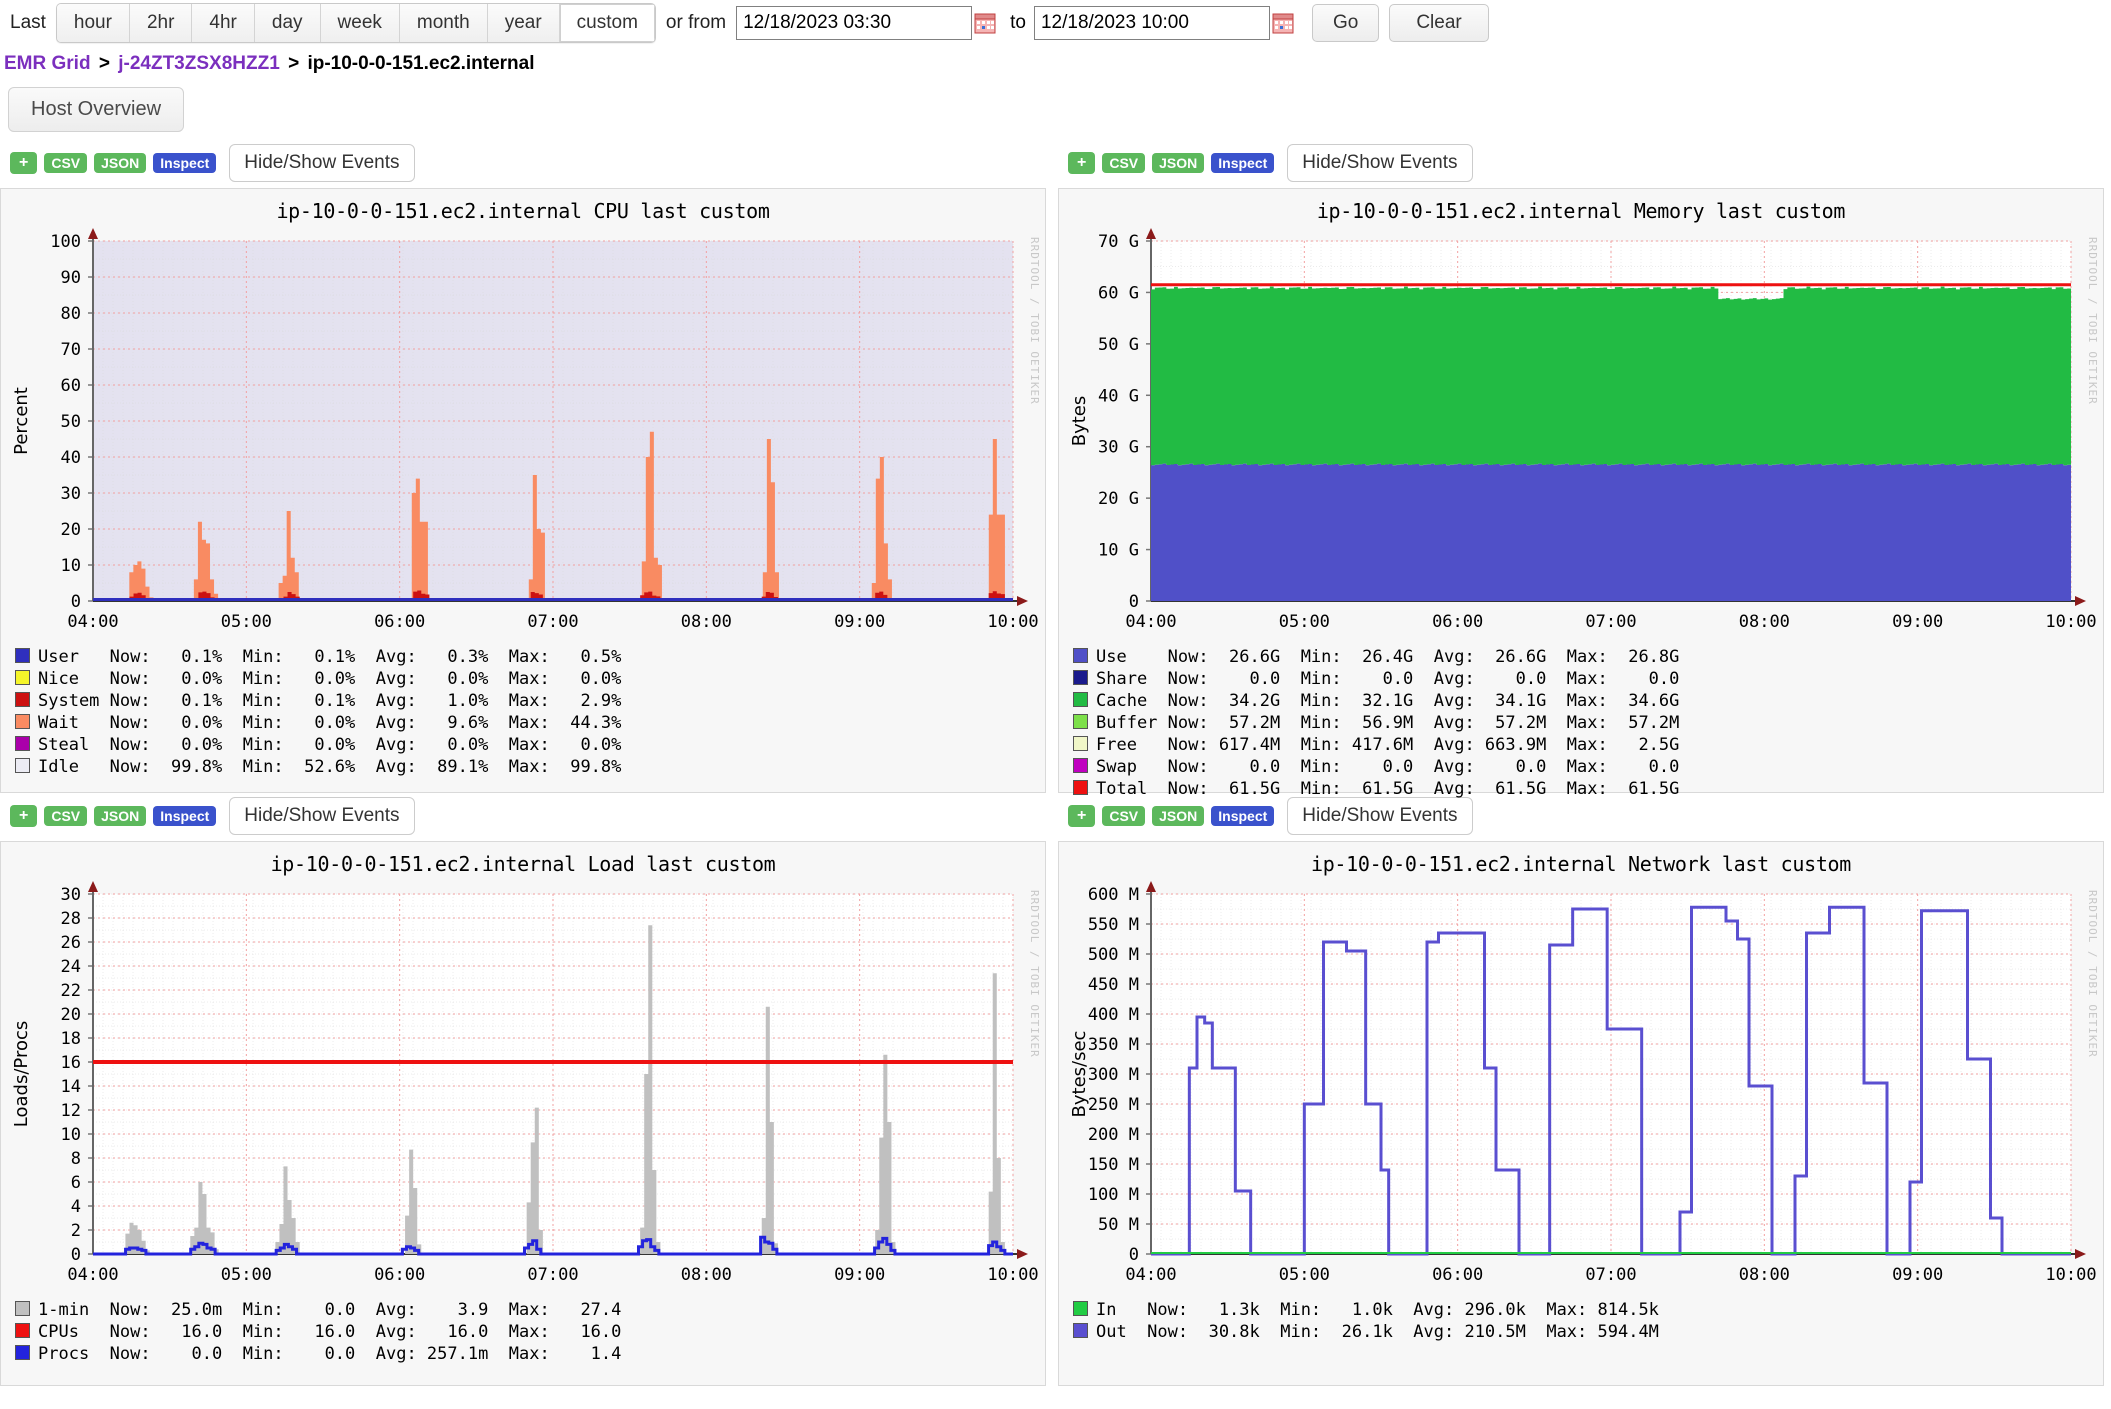 The height and width of the screenshot is (1409, 2111). I want to click on breadcrumb-cluster-link: j-24ZT3ZSX8HZZ1, so click(199, 63).